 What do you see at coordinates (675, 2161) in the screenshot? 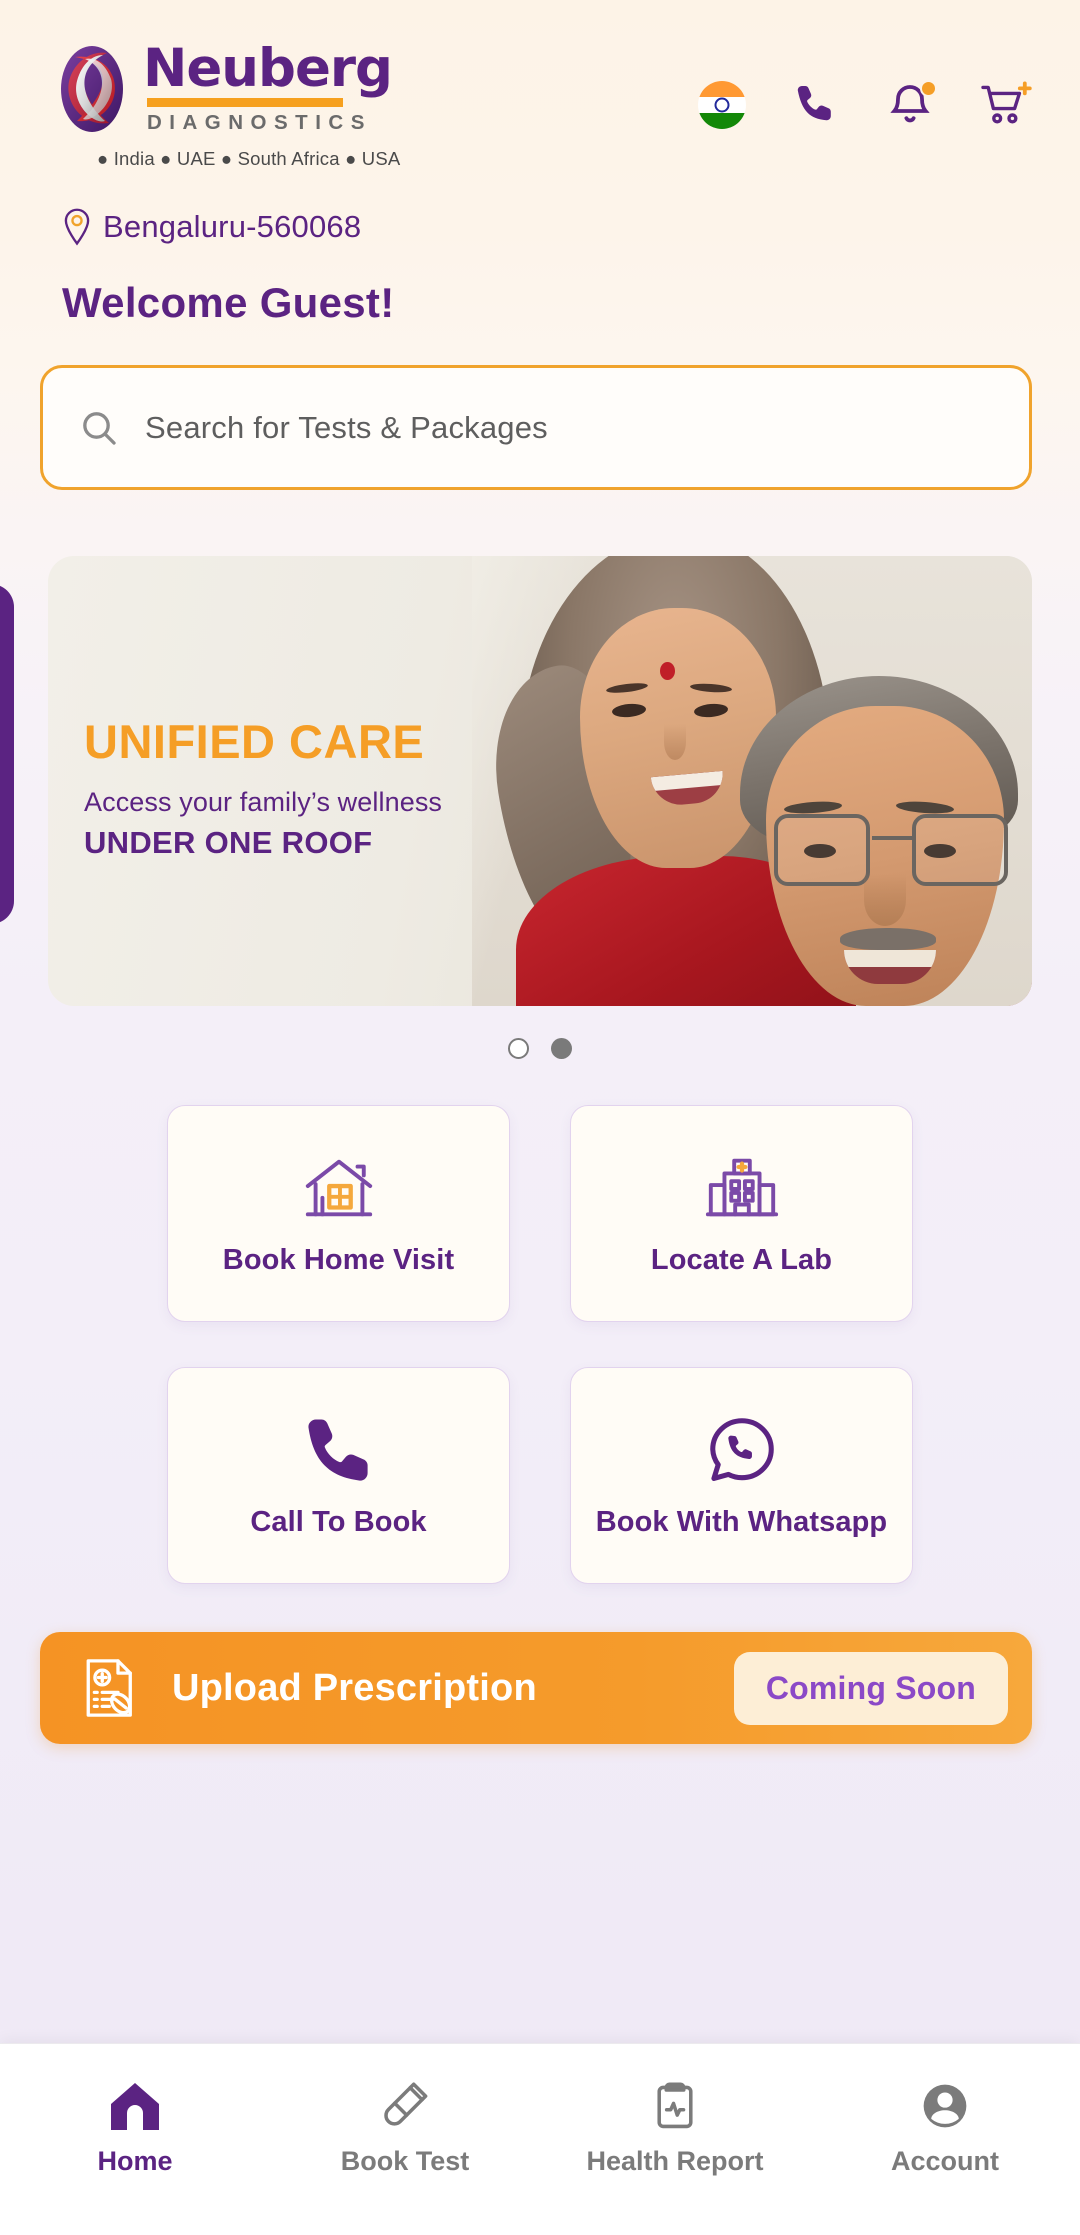
I see `nav-label: Health Report` at bounding box center [675, 2161].